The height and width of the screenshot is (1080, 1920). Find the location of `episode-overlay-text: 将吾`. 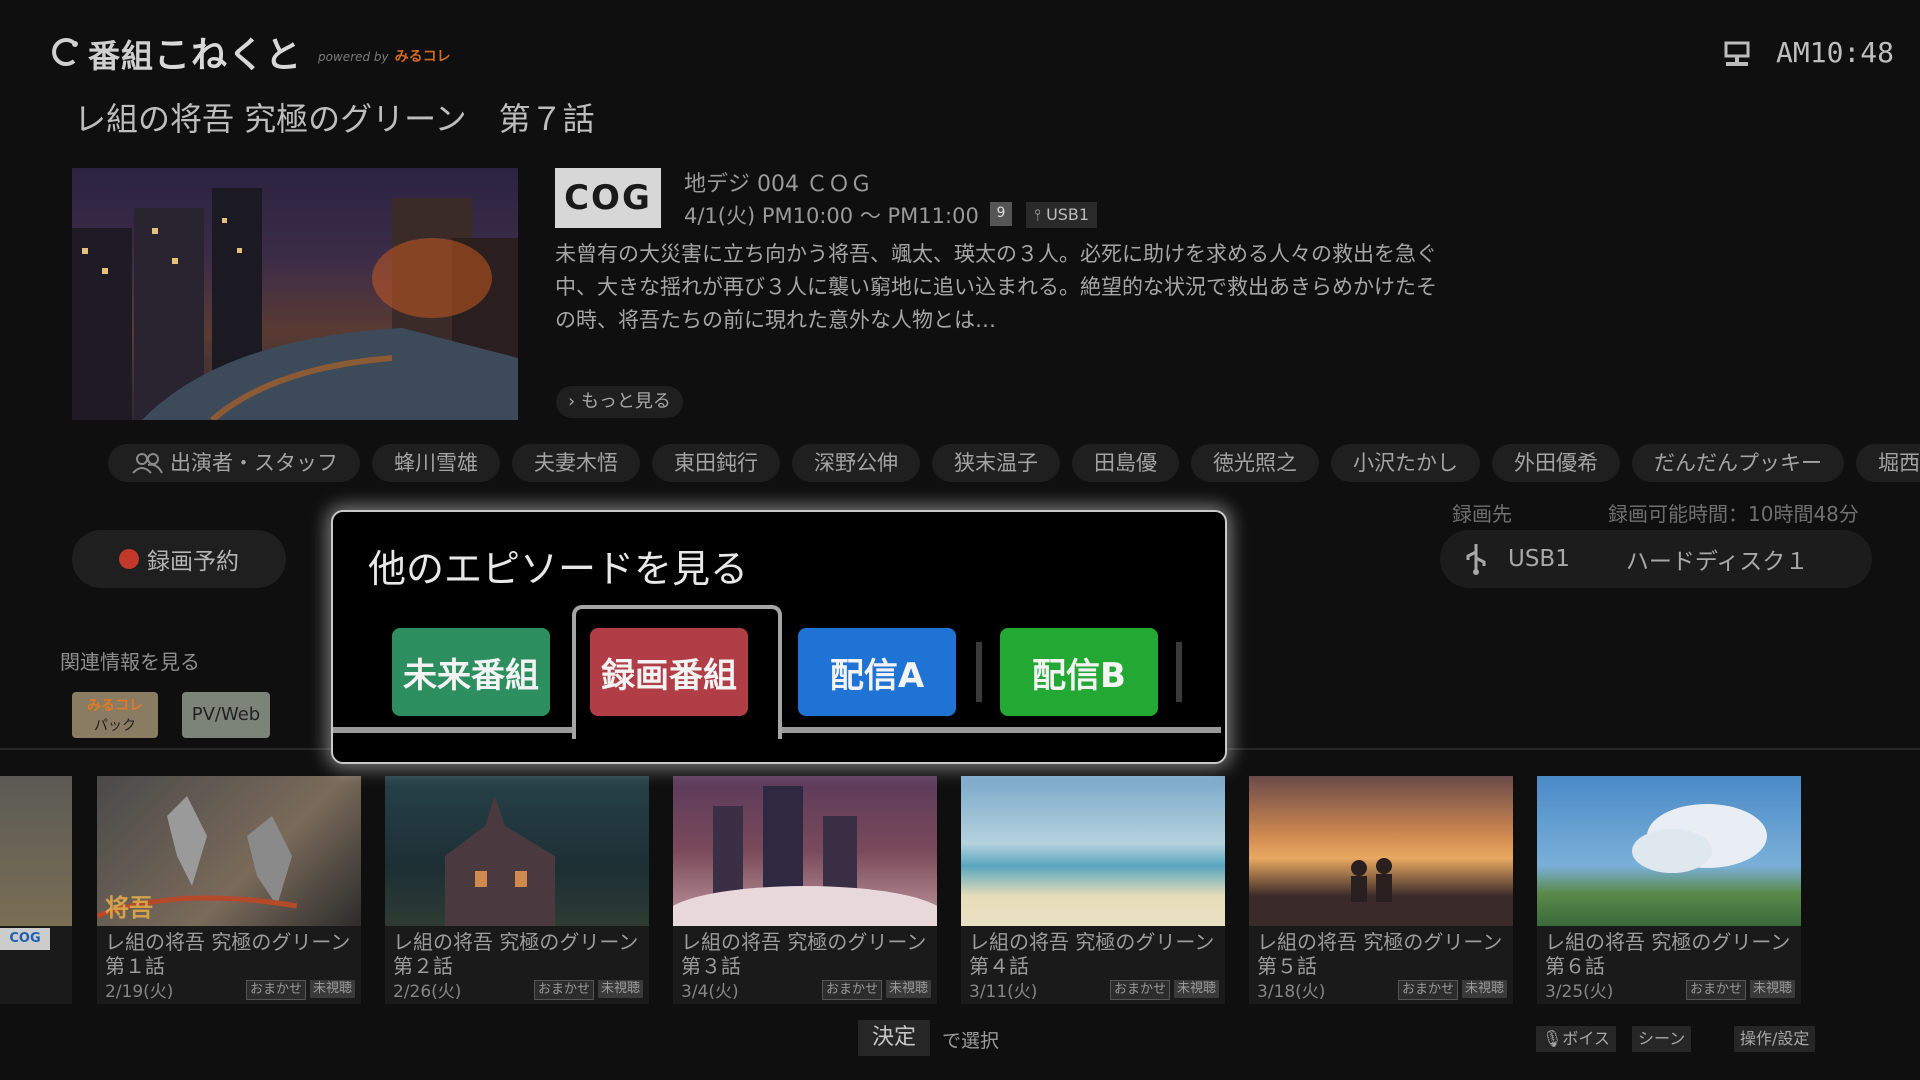

episode-overlay-text: 将吾 is located at coordinates (129, 908).